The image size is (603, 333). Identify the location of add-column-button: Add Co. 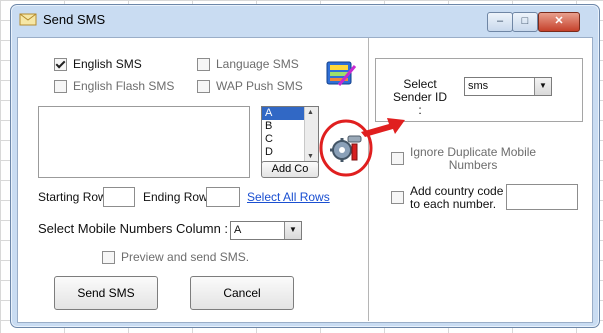
(290, 169).